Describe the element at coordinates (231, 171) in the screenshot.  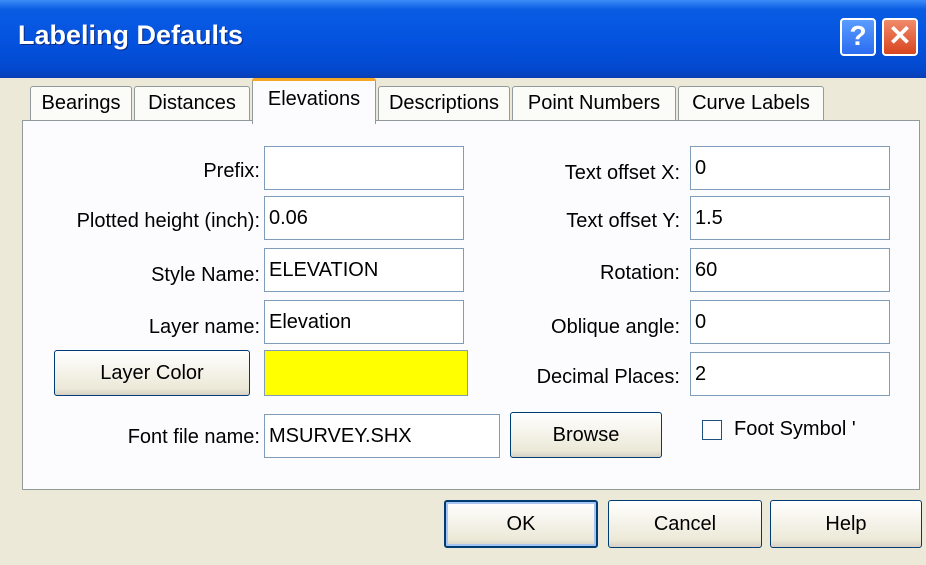
I see `prefix-label: Prefix:` at that location.